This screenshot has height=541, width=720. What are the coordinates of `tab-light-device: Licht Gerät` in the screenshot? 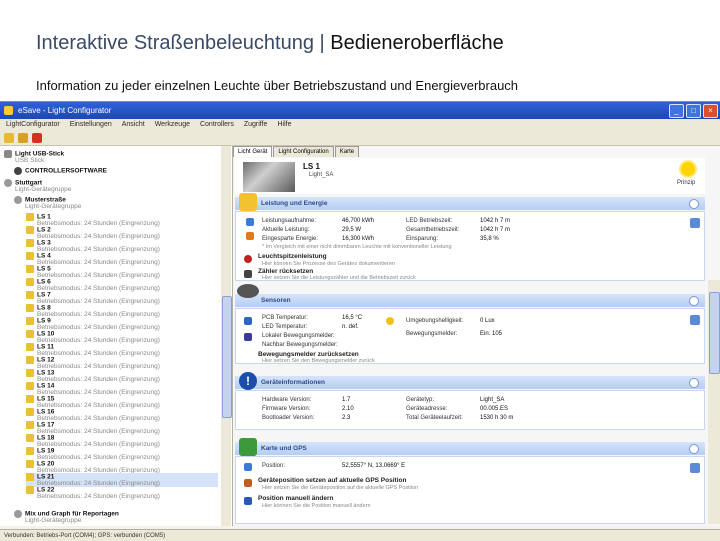 It's located at (253, 151).